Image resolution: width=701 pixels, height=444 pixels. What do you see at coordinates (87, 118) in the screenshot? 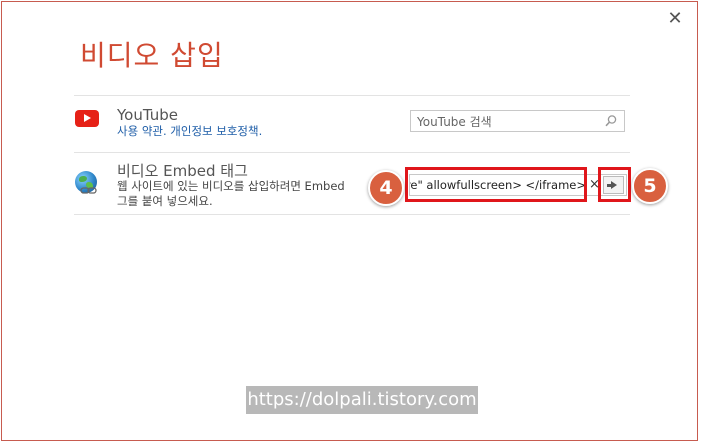
I see `youtube-icon` at bounding box center [87, 118].